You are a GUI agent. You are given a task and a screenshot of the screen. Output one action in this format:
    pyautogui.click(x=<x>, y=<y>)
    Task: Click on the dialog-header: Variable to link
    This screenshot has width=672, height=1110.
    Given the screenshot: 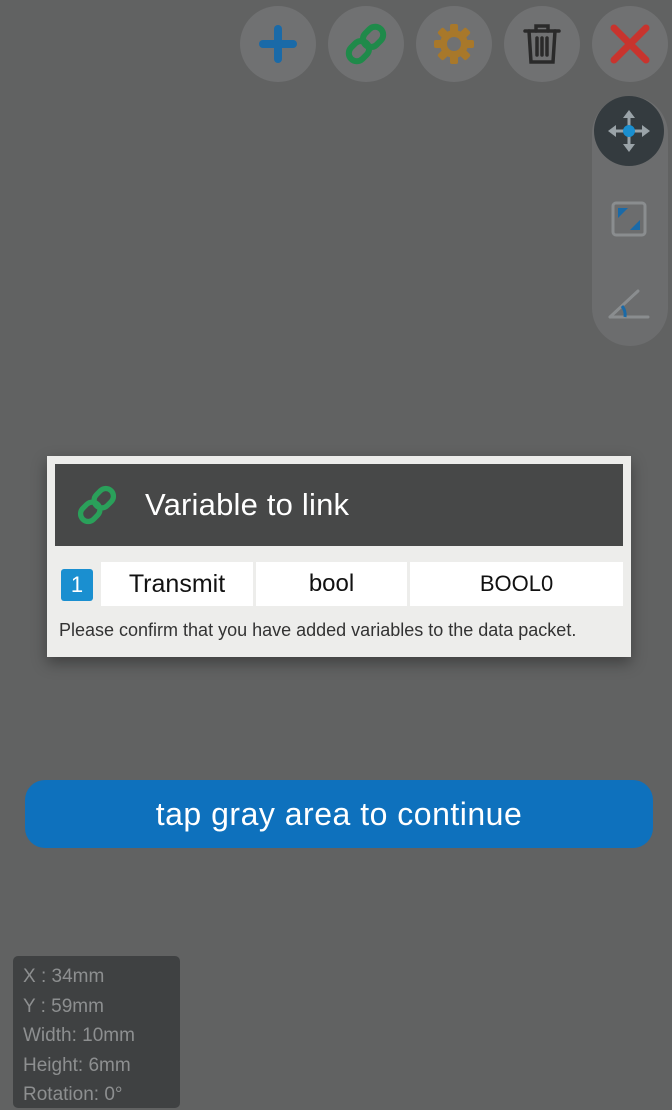 What is the action you would take?
    pyautogui.click(x=339, y=505)
    